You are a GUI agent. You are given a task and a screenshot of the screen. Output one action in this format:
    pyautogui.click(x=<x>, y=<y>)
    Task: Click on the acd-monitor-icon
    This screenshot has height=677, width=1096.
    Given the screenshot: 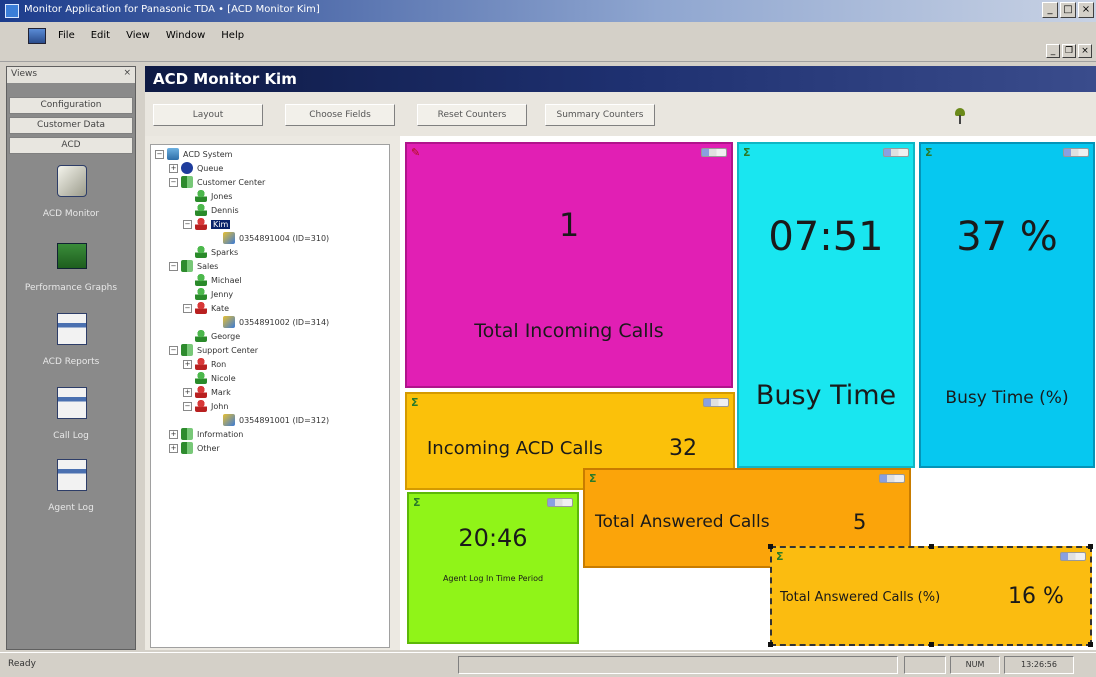 What is the action you would take?
    pyautogui.click(x=72, y=181)
    